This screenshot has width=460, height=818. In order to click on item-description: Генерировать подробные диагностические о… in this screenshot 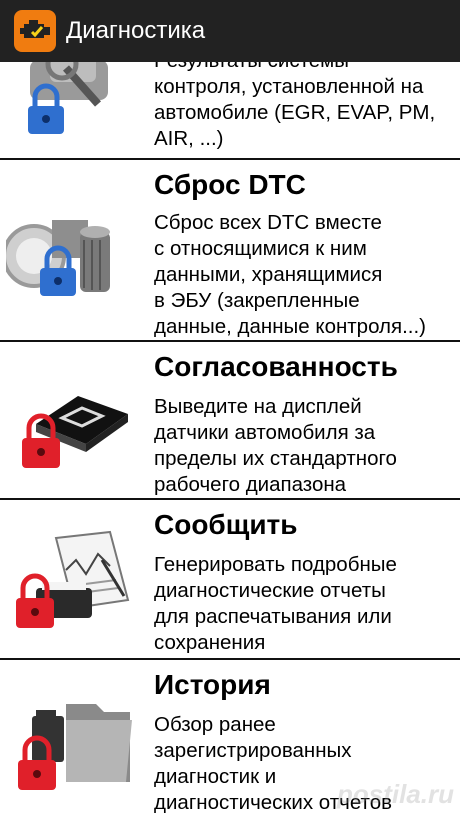, I will do `click(275, 603)`.